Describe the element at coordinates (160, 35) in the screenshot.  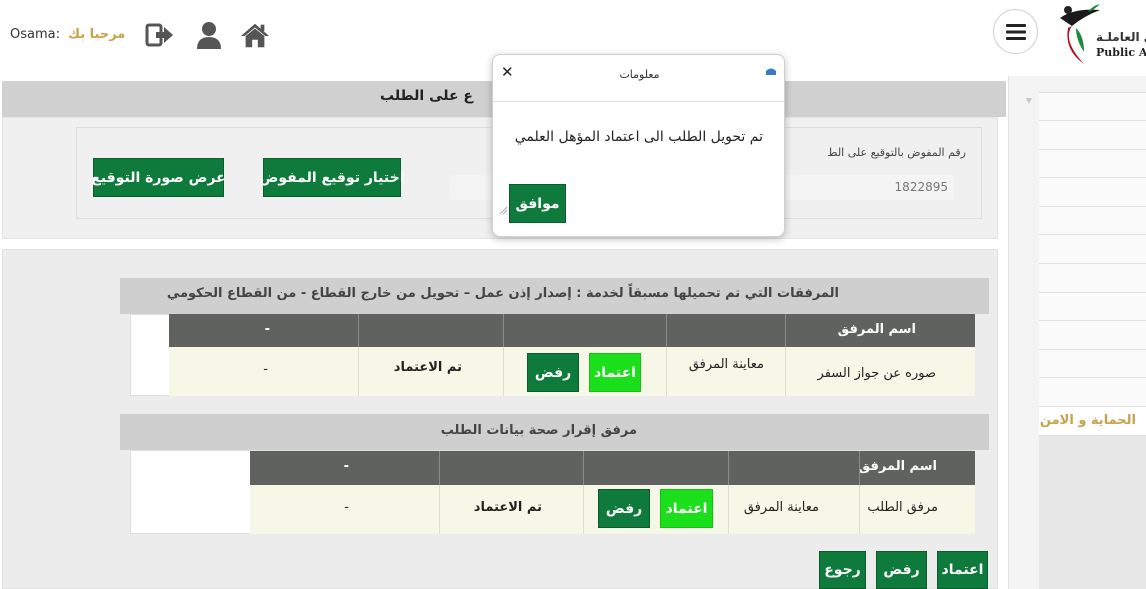
I see `logout-icon` at that location.